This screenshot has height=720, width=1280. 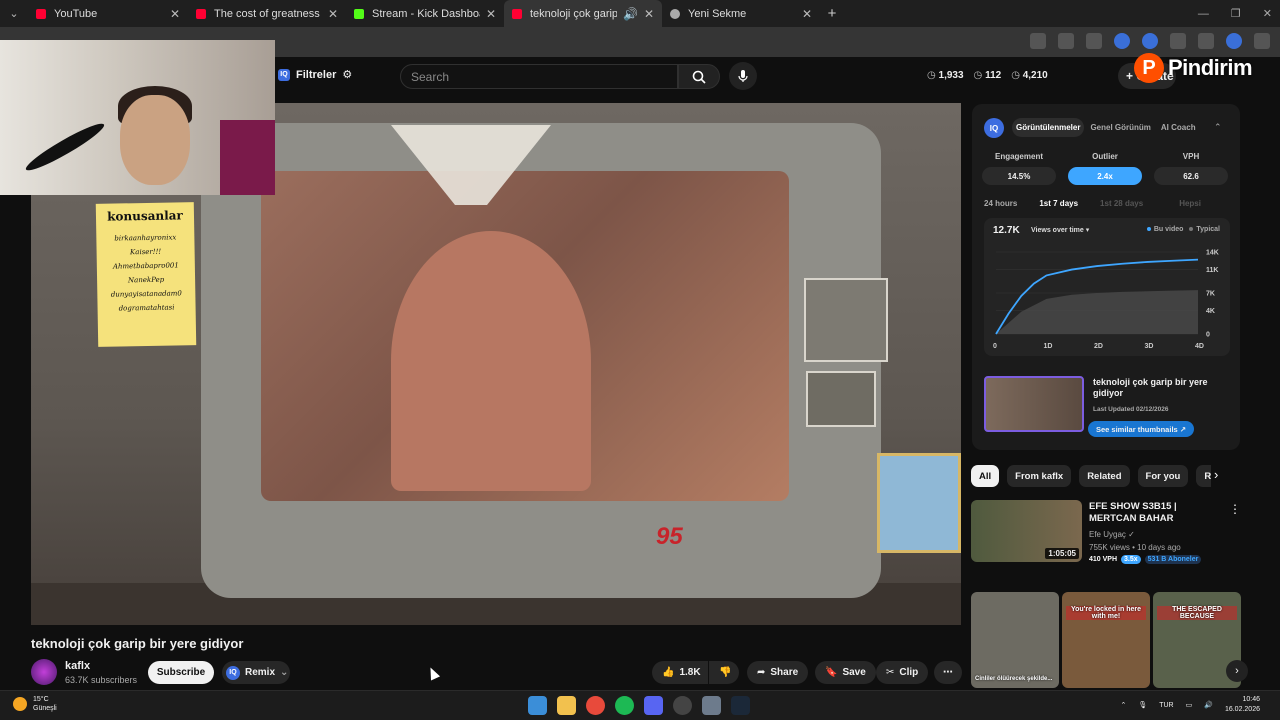 What do you see at coordinates (985, 476) in the screenshot?
I see `chip-all: All` at bounding box center [985, 476].